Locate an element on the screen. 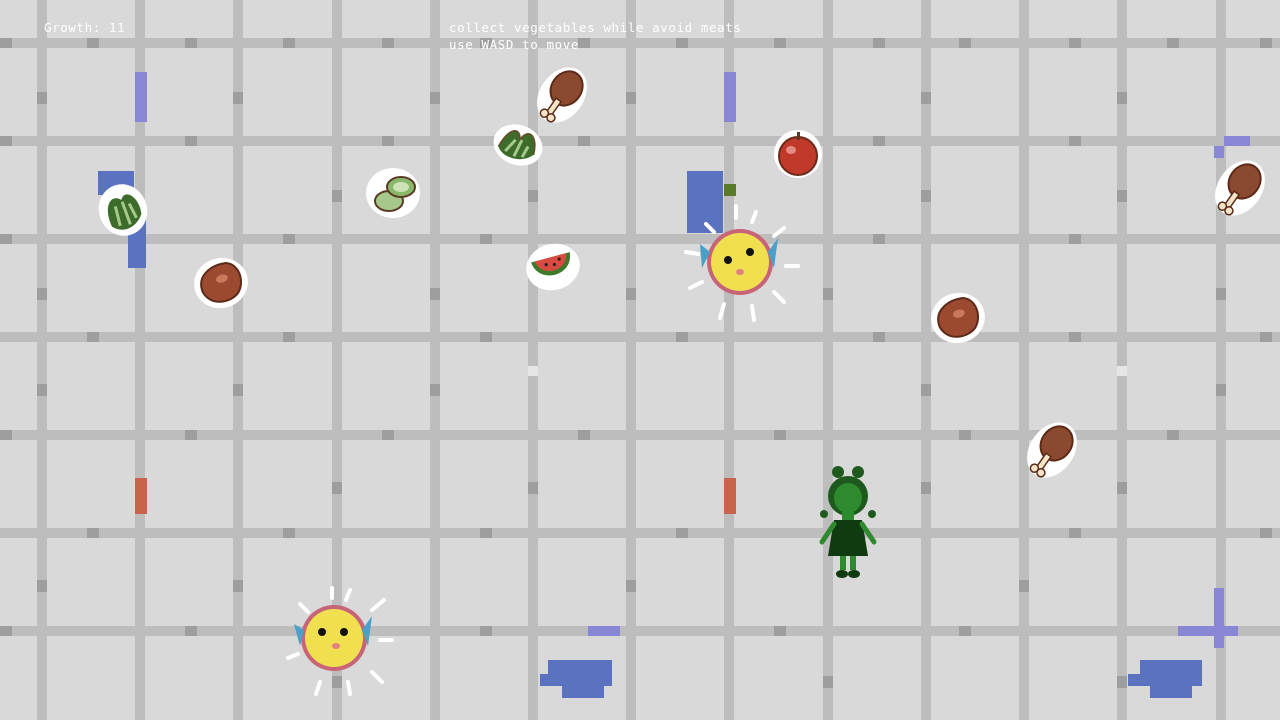 This screenshot has width=1280, height=720. growth-counter: Growth: 11 is located at coordinates (84, 27).